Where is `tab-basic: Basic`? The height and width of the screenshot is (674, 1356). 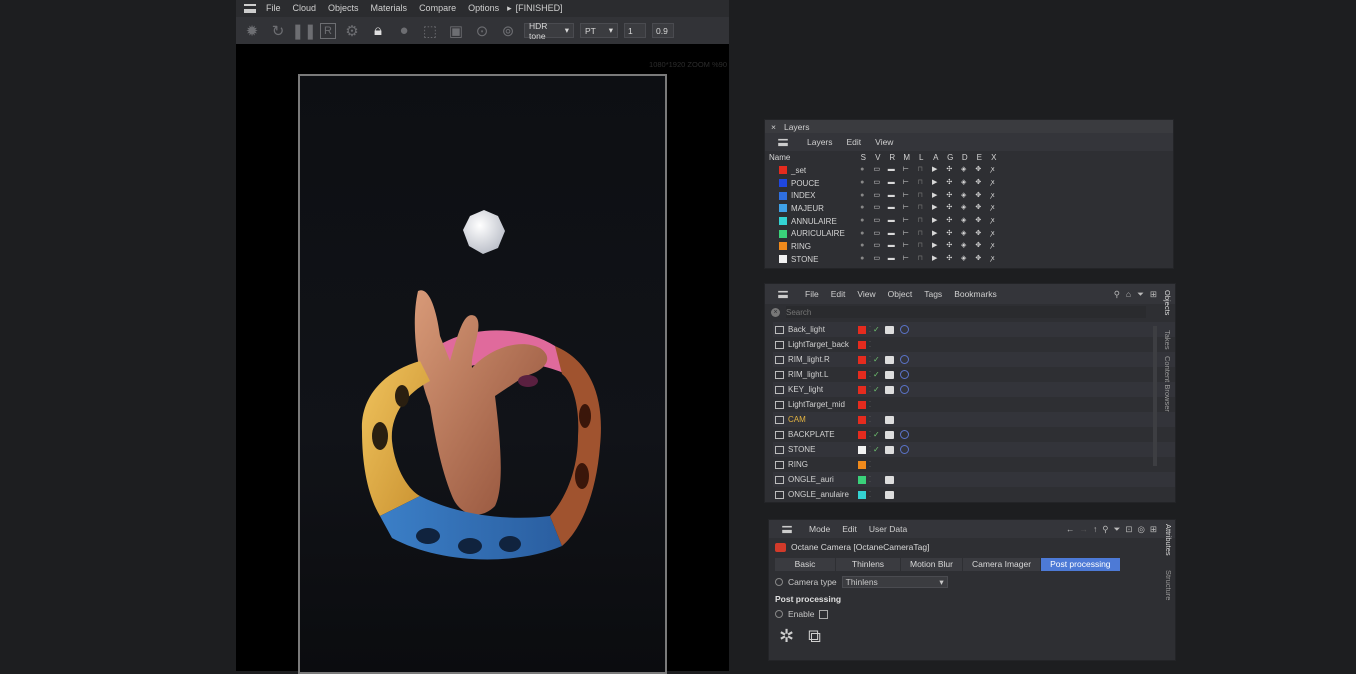 tab-basic: Basic is located at coordinates (805, 564).